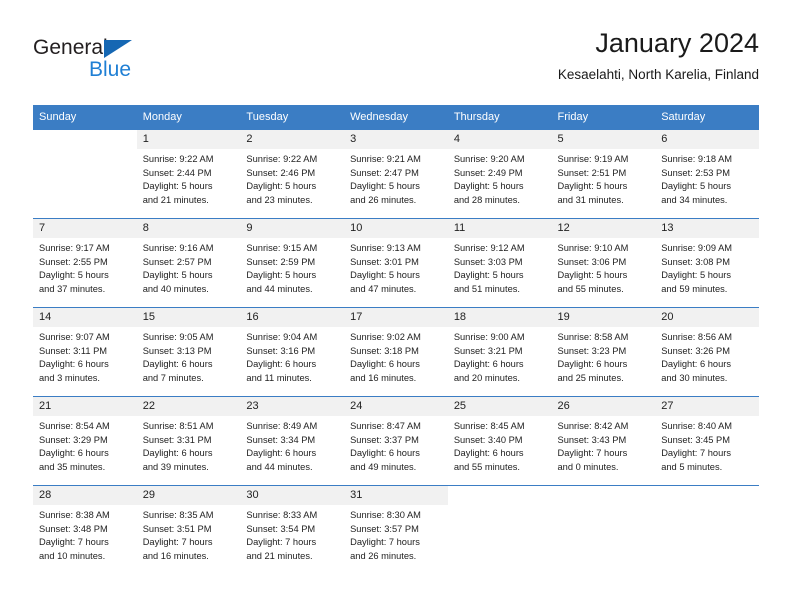 The height and width of the screenshot is (612, 792). What do you see at coordinates (73, 261) in the screenshot?
I see `sunset-text: Sunset: 2:55 PM` at bounding box center [73, 261].